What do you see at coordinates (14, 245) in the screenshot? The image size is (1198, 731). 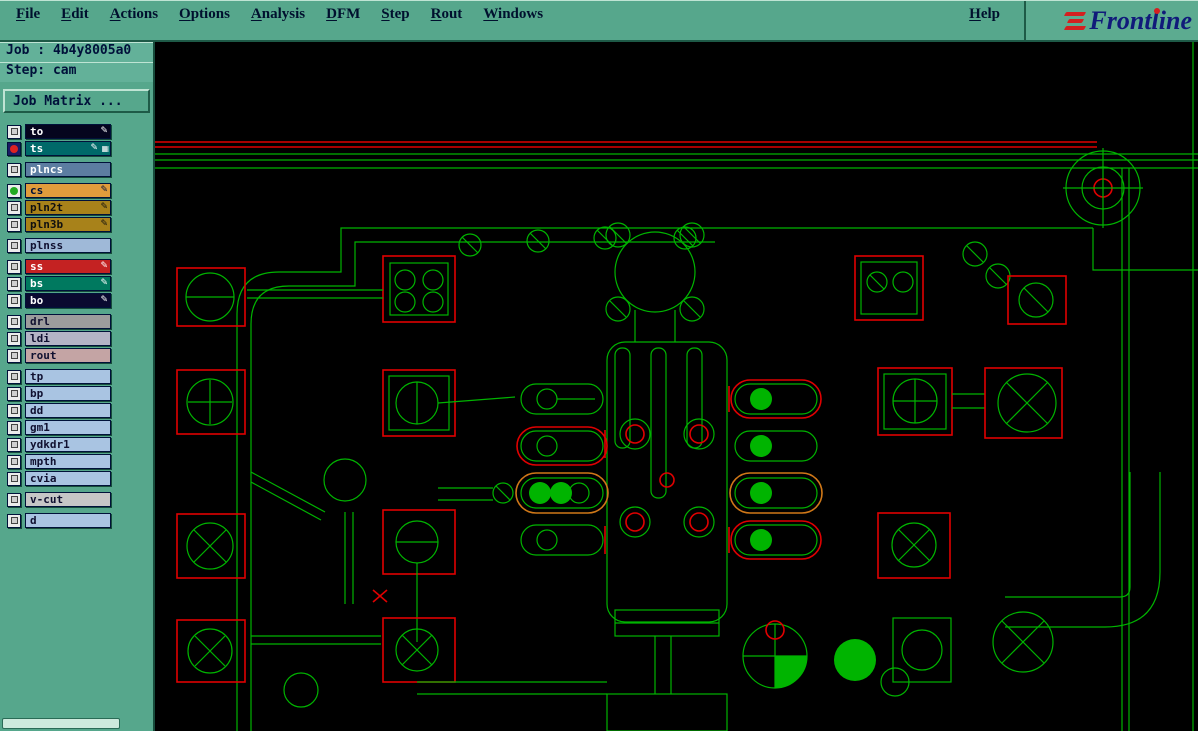 I see `layer-visibility-checkbox-plnss` at bounding box center [14, 245].